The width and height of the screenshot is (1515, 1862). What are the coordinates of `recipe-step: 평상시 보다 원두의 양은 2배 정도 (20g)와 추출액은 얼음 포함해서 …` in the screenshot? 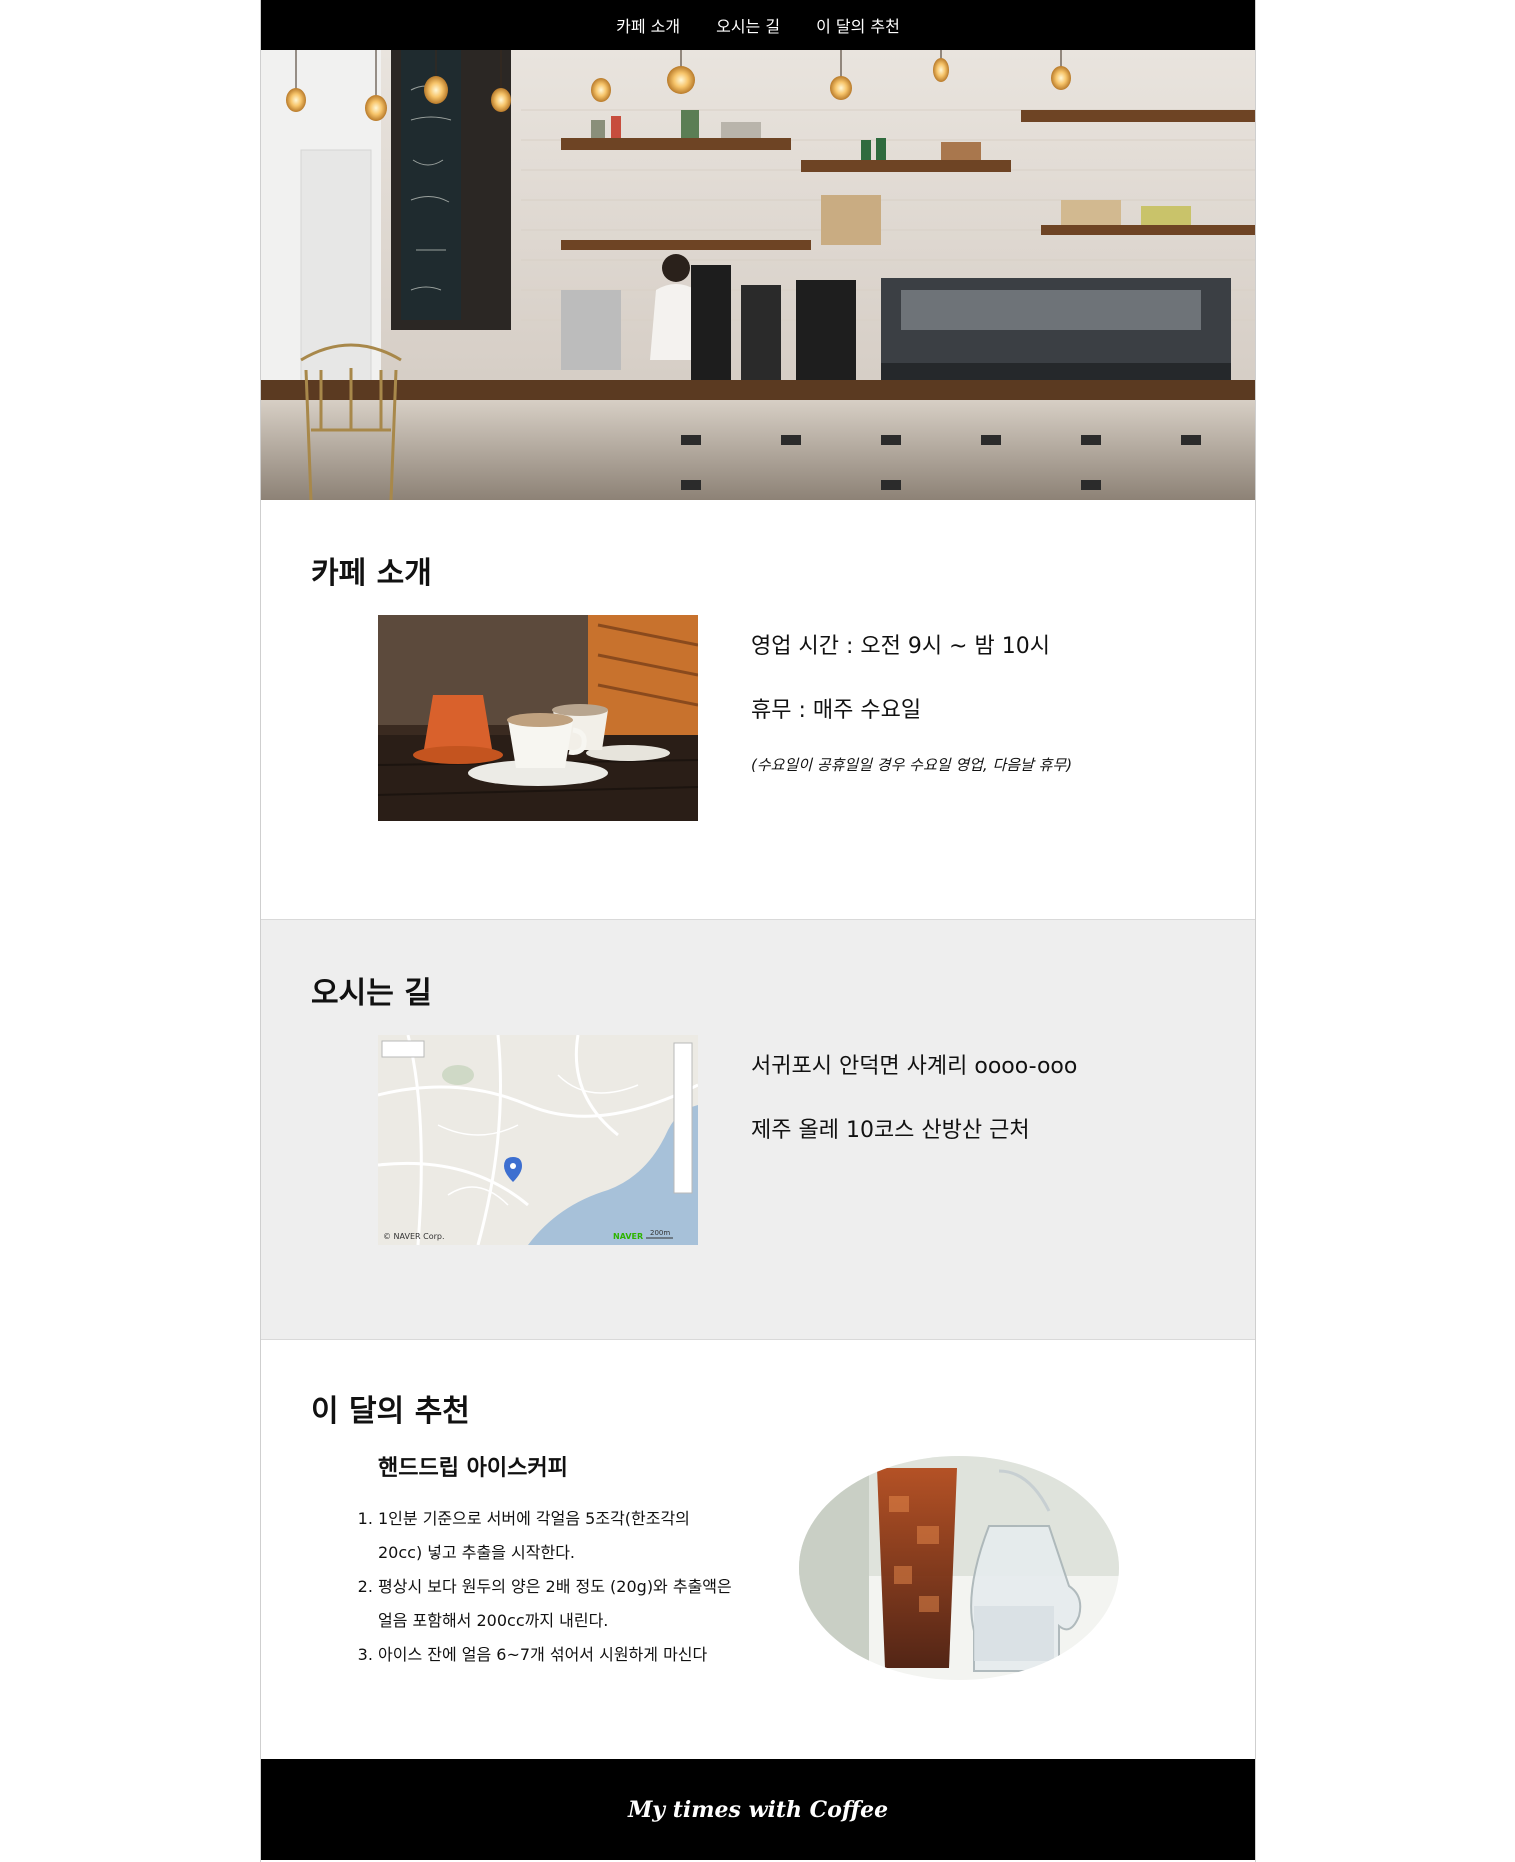 It's located at (558, 1604).